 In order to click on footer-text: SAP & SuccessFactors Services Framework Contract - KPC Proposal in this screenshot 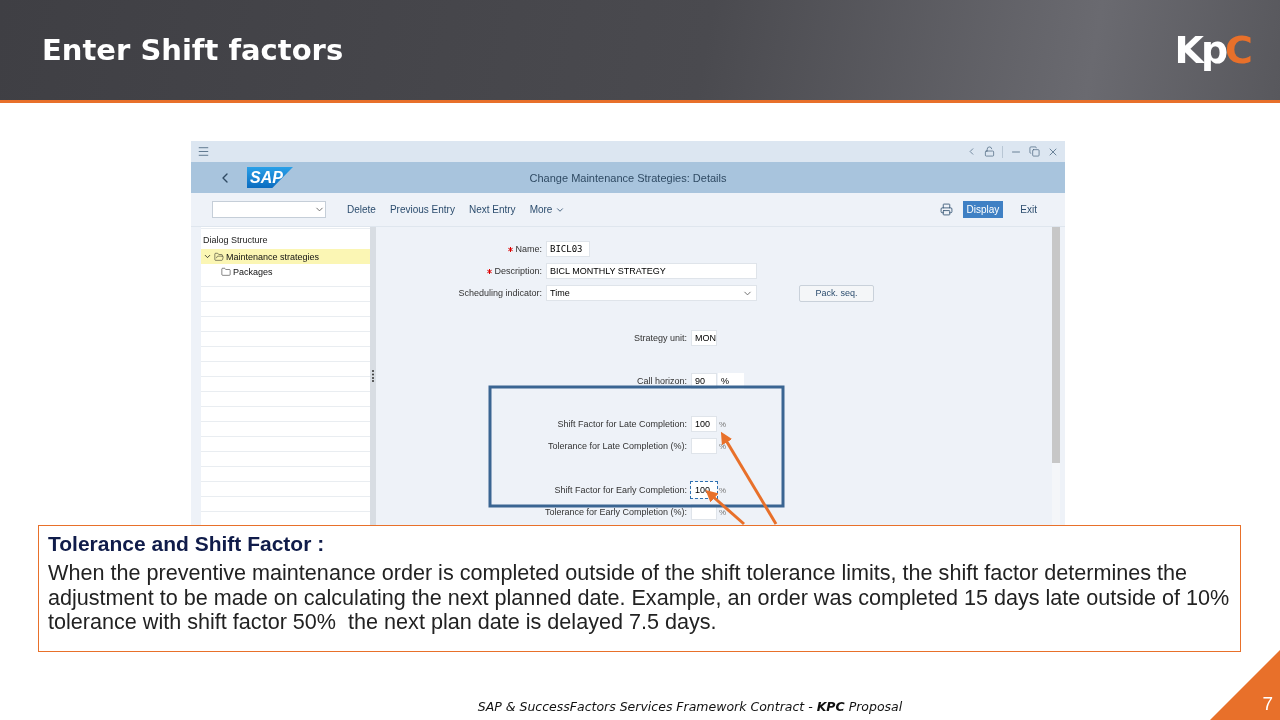, I will do `click(690, 706)`.